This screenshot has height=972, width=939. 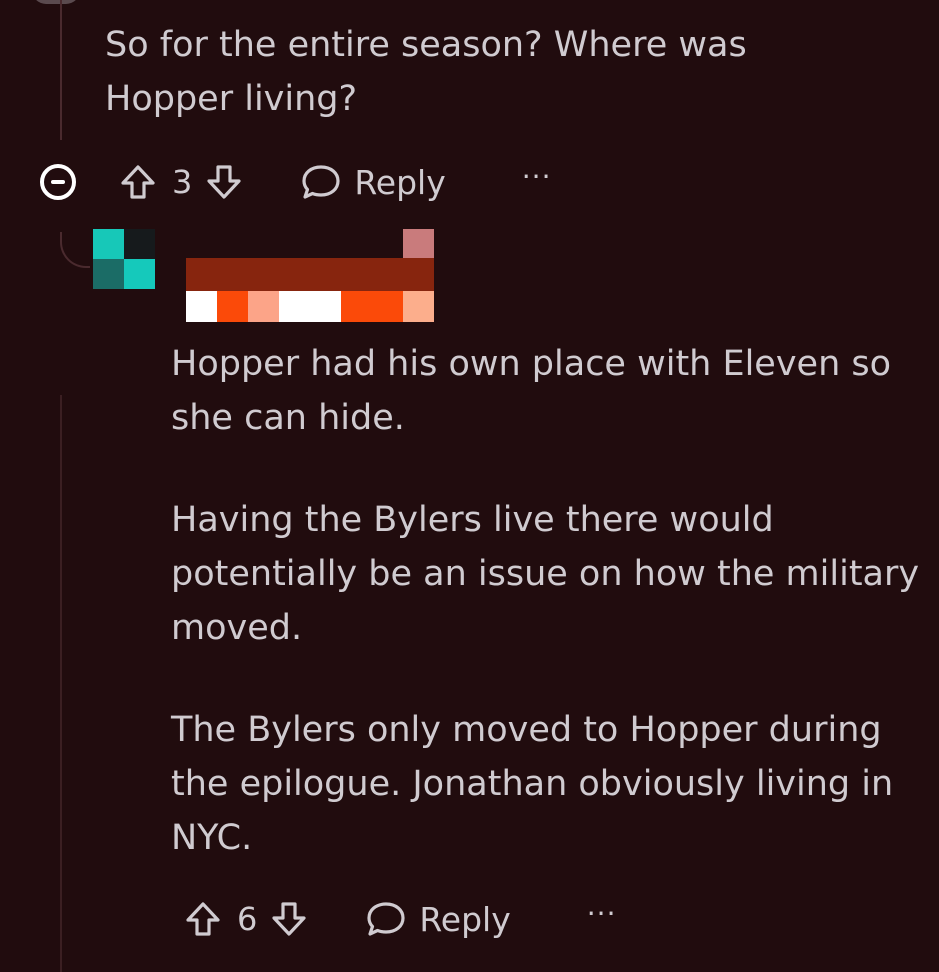 I want to click on reply-avatar, so click(x=124, y=259).